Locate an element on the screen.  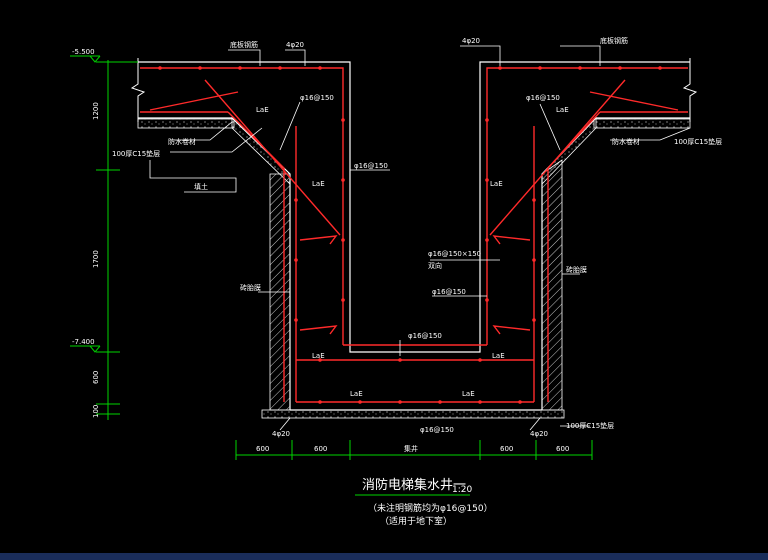
lae-label-4: LaE is located at coordinates (356, 394).